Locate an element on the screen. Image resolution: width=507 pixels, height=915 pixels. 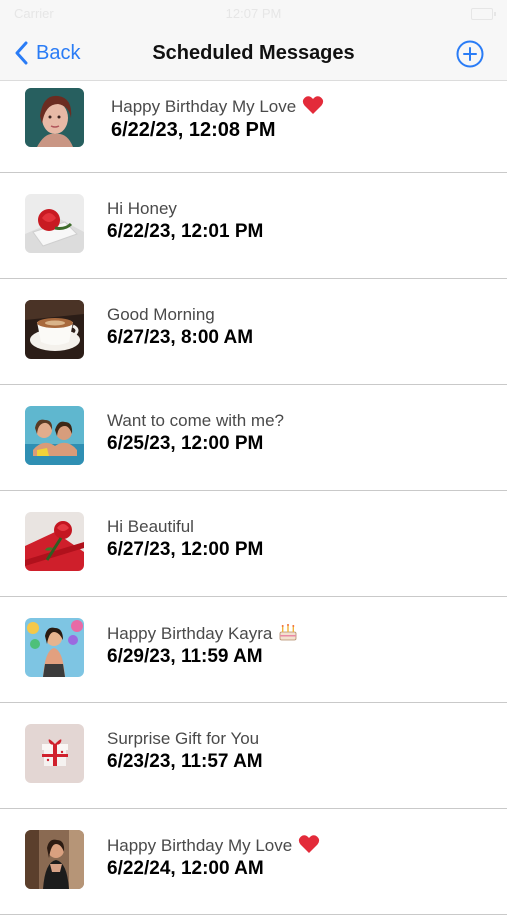
list-item: Happy Birthday My Love 6/22/24, 12:00 AM is located at coordinates (253, 862).